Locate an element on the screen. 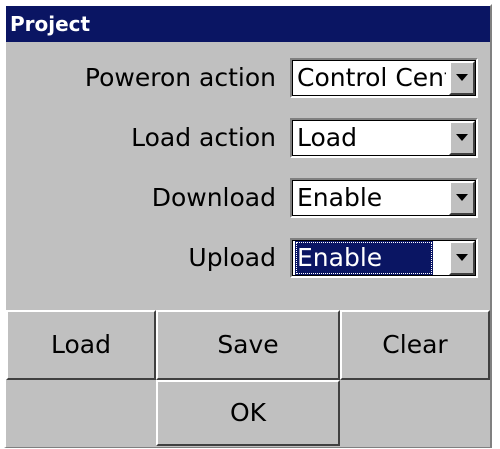  poweron-action-select: Control Center is located at coordinates (384, 78).